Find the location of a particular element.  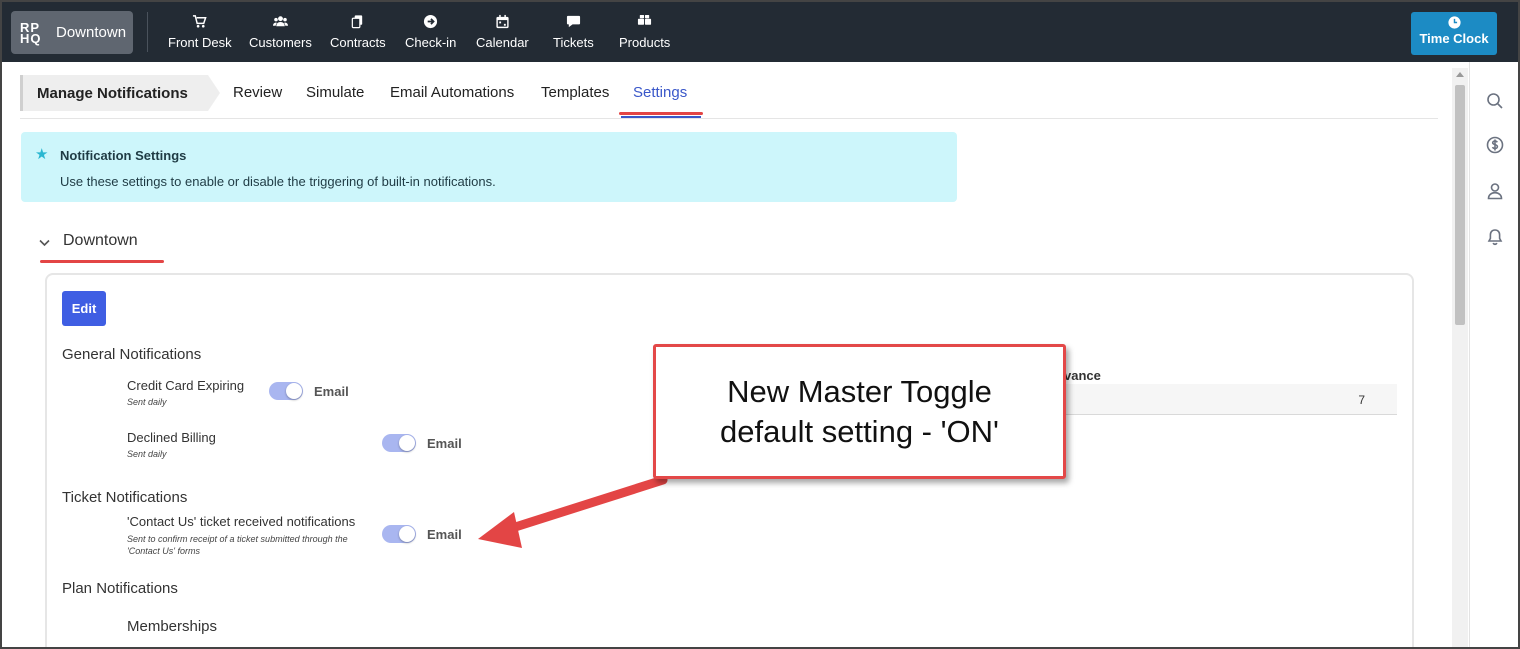

time-clock-label: Time Clock is located at coordinates (1454, 38).